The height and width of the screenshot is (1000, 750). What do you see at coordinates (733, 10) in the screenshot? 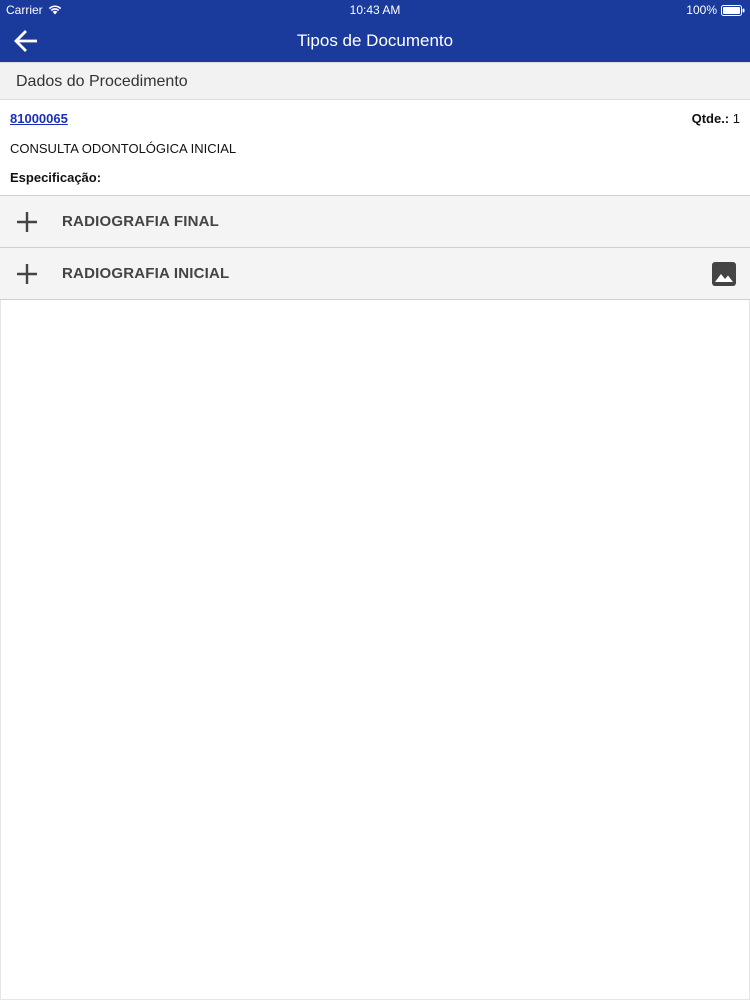
I see `battery-icon` at bounding box center [733, 10].